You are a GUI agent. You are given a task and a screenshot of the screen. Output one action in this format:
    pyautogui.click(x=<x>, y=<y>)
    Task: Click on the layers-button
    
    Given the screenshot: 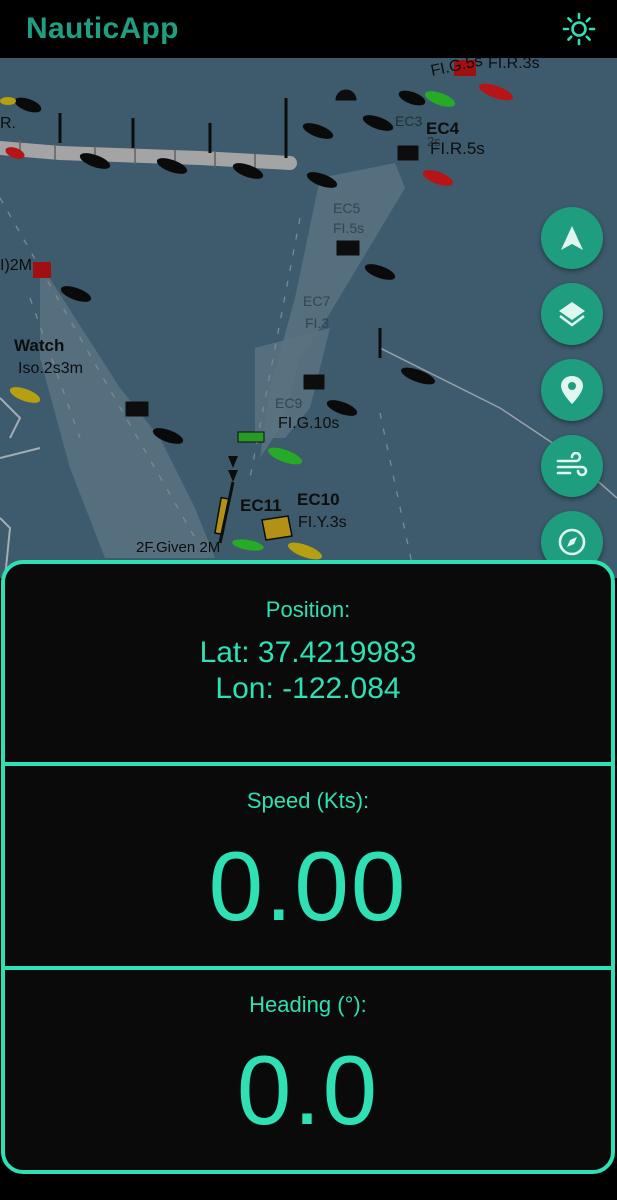 What is the action you would take?
    pyautogui.click(x=572, y=314)
    